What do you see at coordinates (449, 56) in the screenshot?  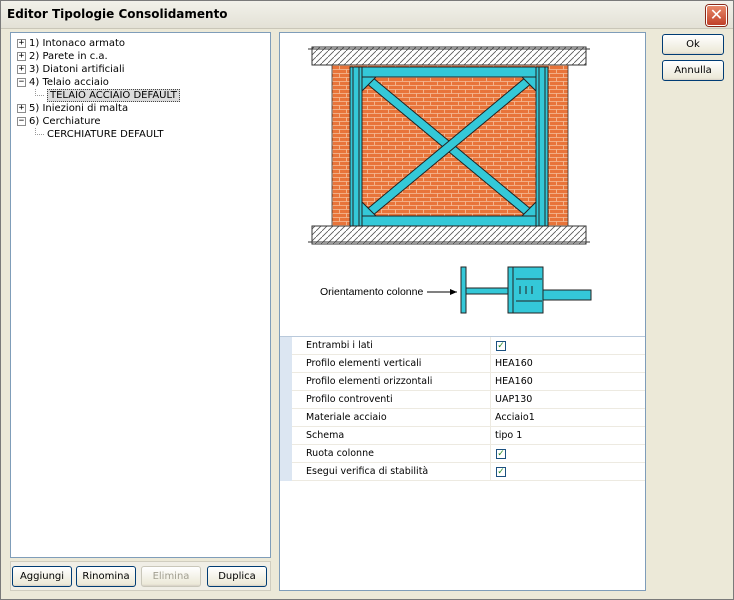 I see `top-slab` at bounding box center [449, 56].